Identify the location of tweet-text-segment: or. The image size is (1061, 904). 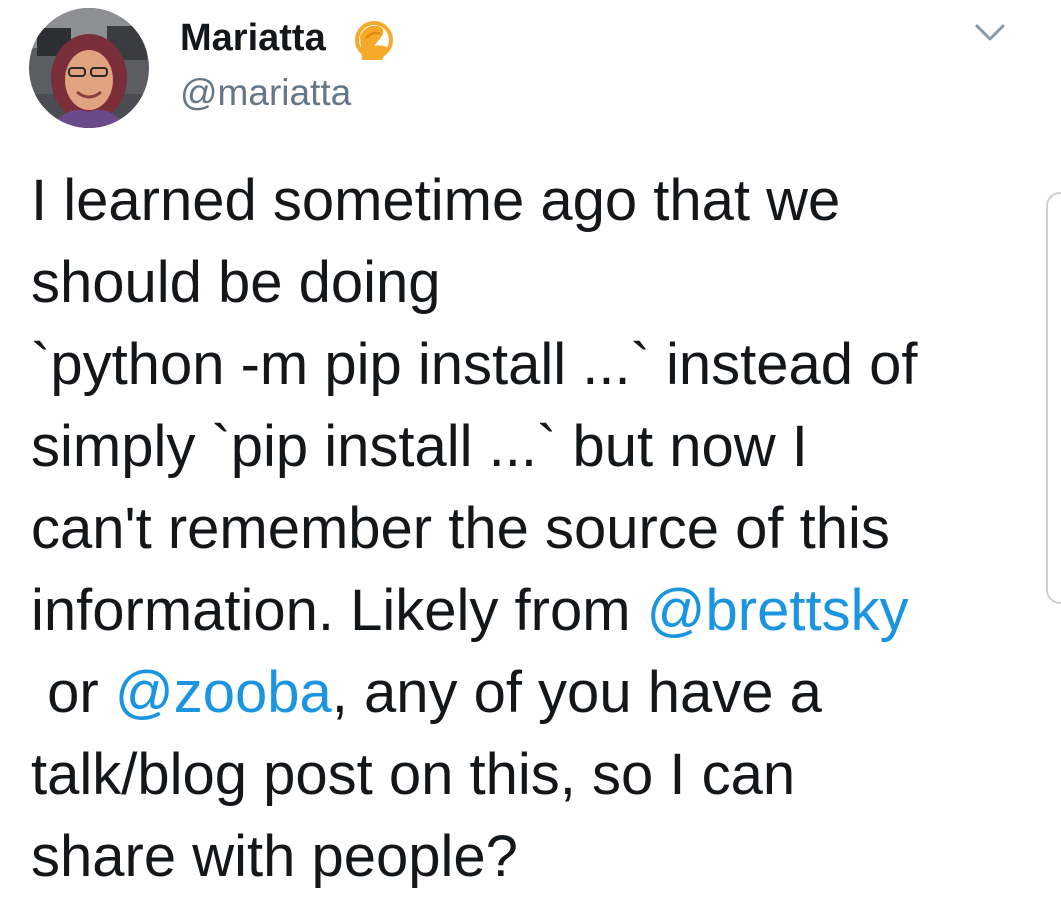
(73, 692).